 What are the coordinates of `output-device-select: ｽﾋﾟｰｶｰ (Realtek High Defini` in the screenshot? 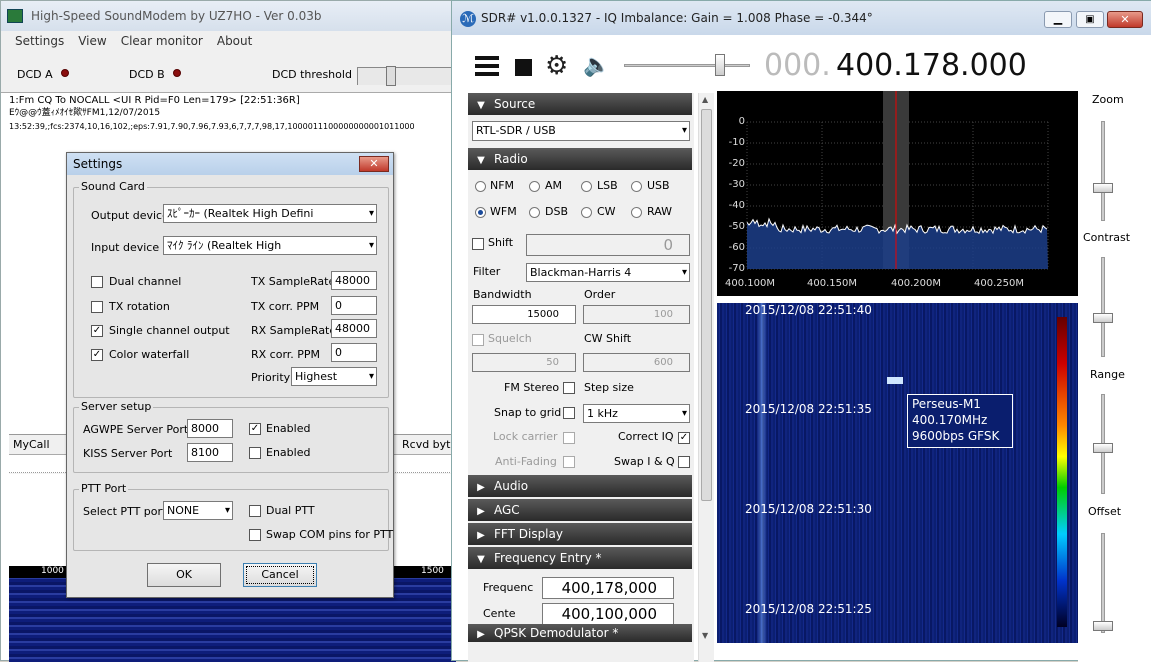 It's located at (270, 213).